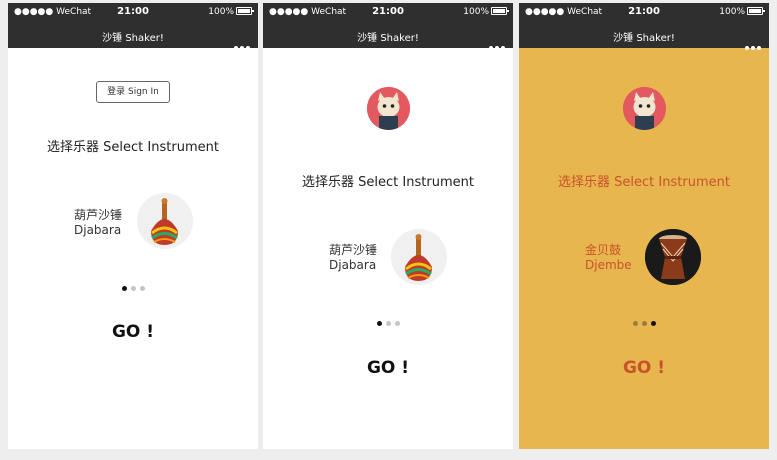  What do you see at coordinates (603, 250) in the screenshot?
I see `instrument-name-cn: 金贝鼓` at bounding box center [603, 250].